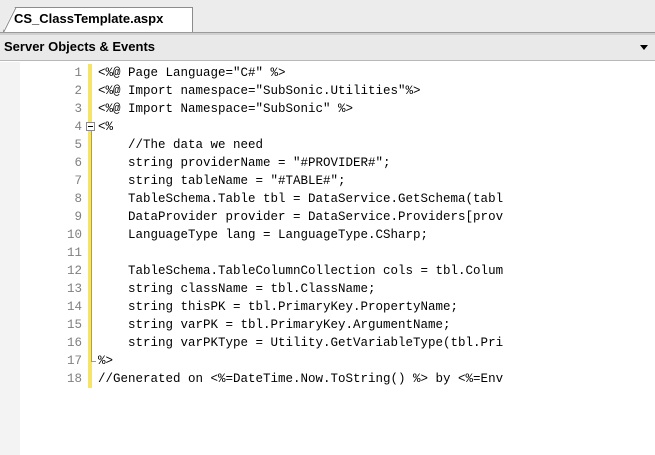 This screenshot has width=655, height=455. What do you see at coordinates (78, 91) in the screenshot?
I see `line-number: 2` at bounding box center [78, 91].